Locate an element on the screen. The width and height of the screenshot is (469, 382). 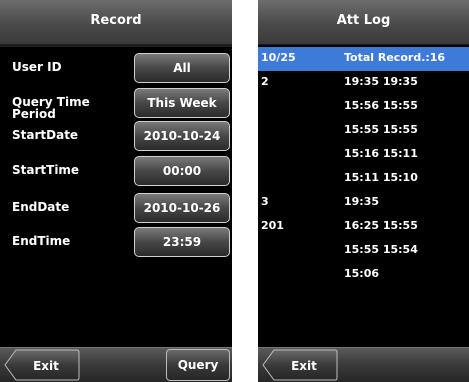
log-user-id: 2 is located at coordinates (265, 81).